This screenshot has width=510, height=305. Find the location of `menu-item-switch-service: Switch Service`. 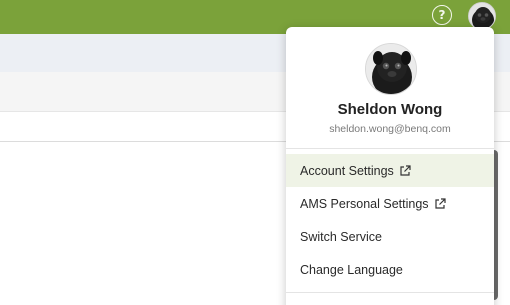

menu-item-switch-service: Switch Service is located at coordinates (390, 236).